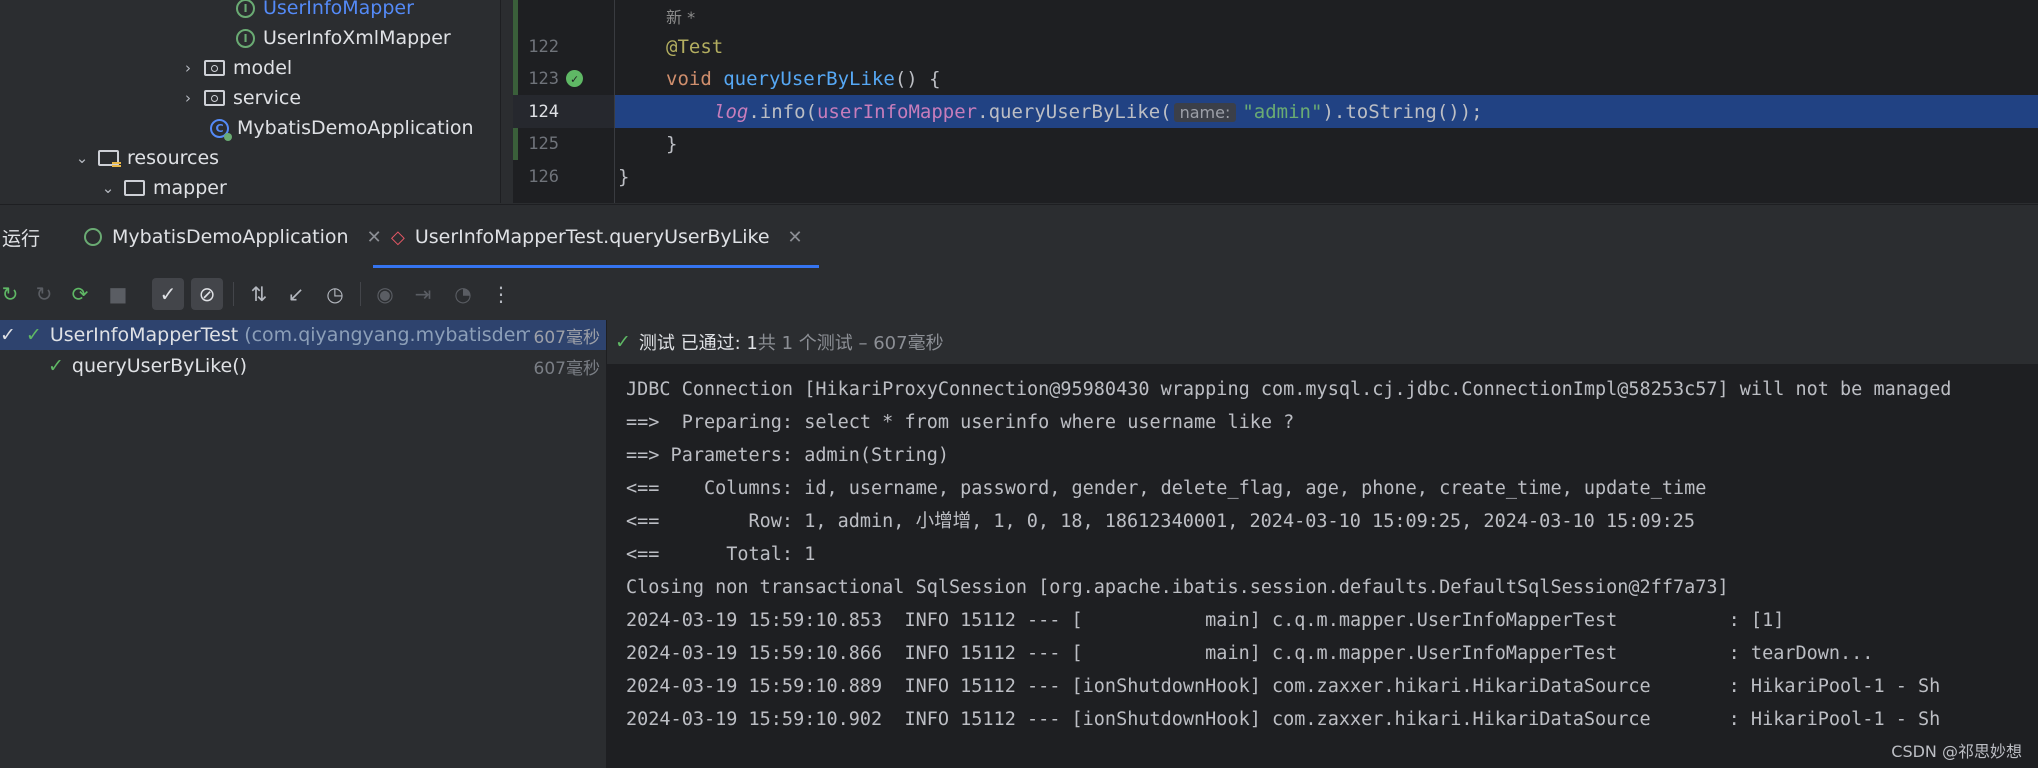  I want to click on tab-label: UserInfoMapperTest.queryUserByLike, so click(592, 237).